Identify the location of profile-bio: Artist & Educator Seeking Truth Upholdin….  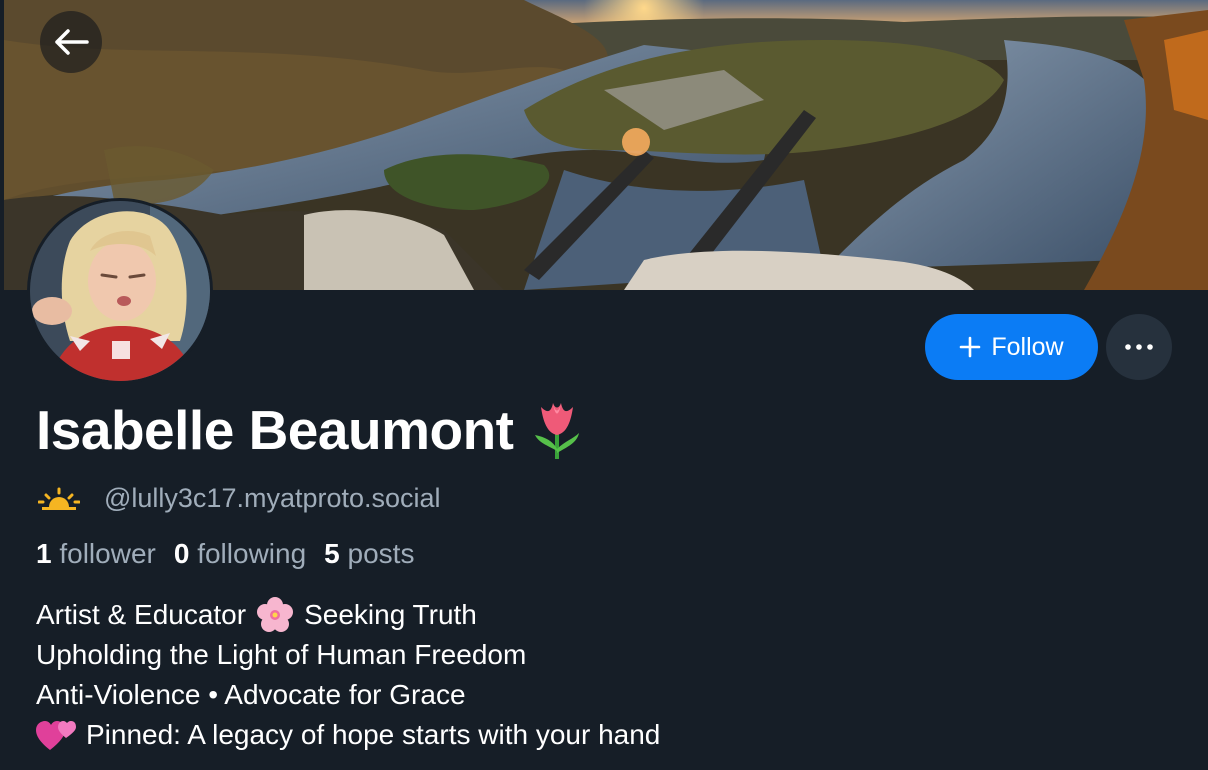
(348, 675).